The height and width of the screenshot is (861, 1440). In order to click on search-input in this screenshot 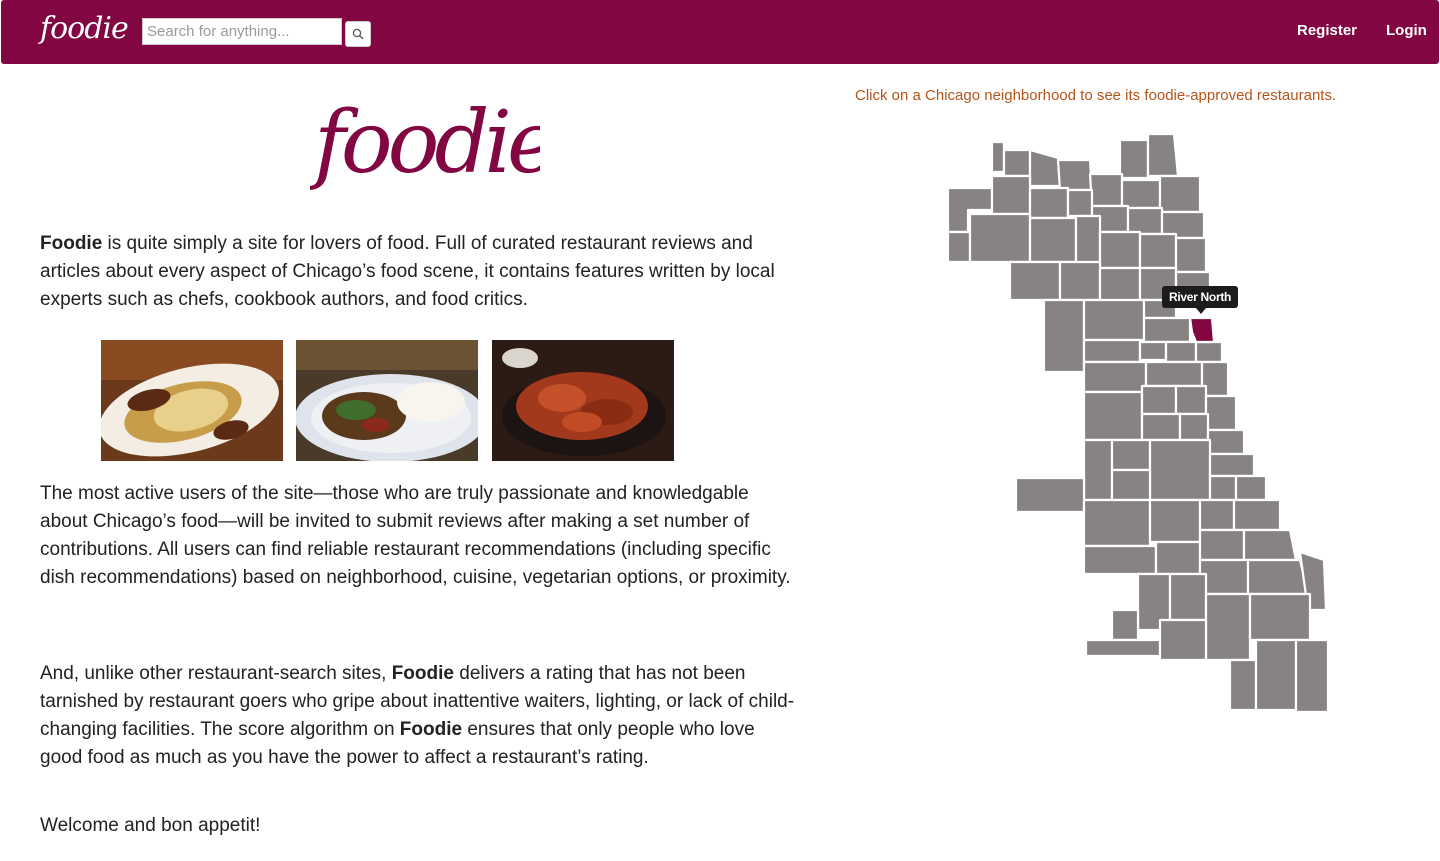, I will do `click(242, 31)`.